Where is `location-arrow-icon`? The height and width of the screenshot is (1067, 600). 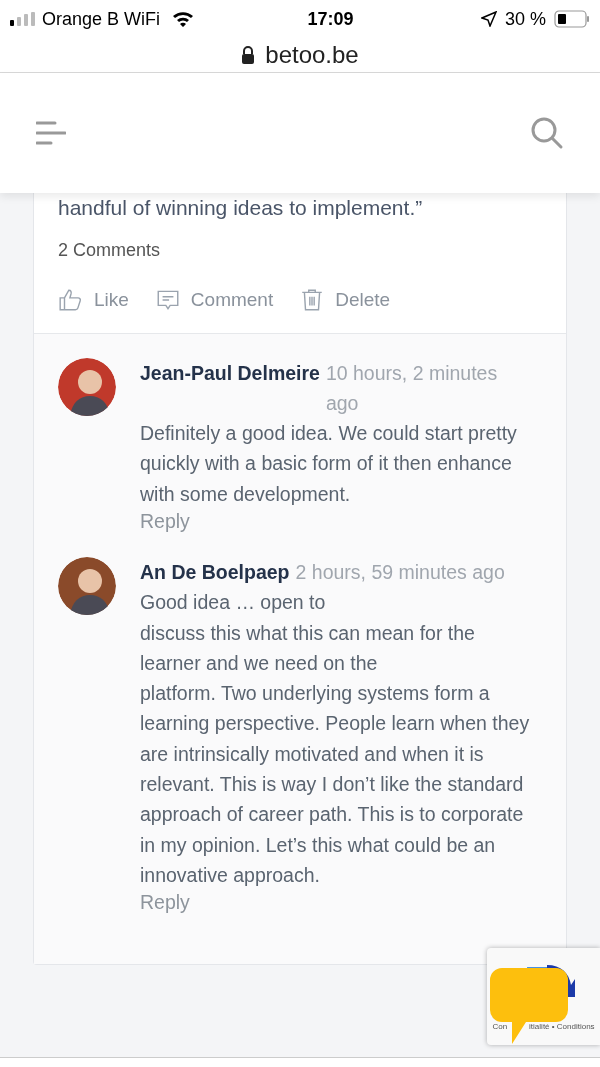 location-arrow-icon is located at coordinates (488, 19).